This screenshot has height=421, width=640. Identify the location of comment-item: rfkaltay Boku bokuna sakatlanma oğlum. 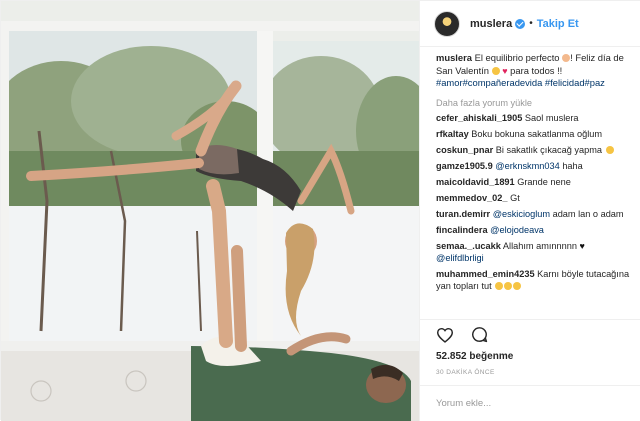
(533, 134).